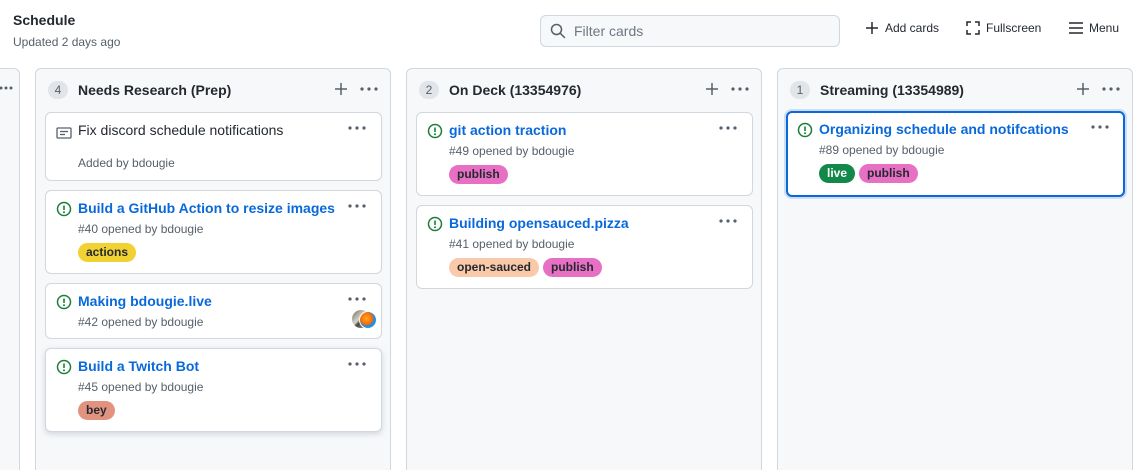 The height and width of the screenshot is (470, 1140). Describe the element at coordinates (141, 322) in the screenshot. I see `card-meta: #42 opened by bdougie` at that location.